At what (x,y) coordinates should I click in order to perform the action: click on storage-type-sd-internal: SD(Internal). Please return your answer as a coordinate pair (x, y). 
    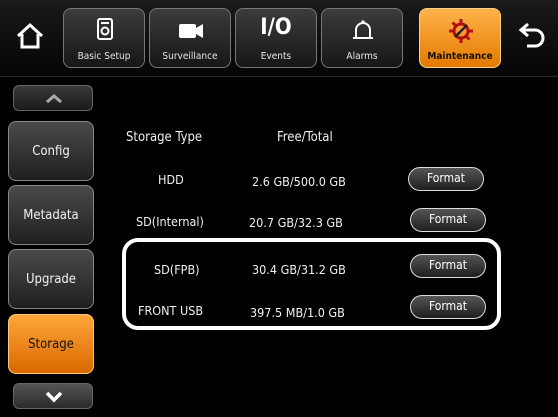
    Looking at the image, I should click on (170, 221).